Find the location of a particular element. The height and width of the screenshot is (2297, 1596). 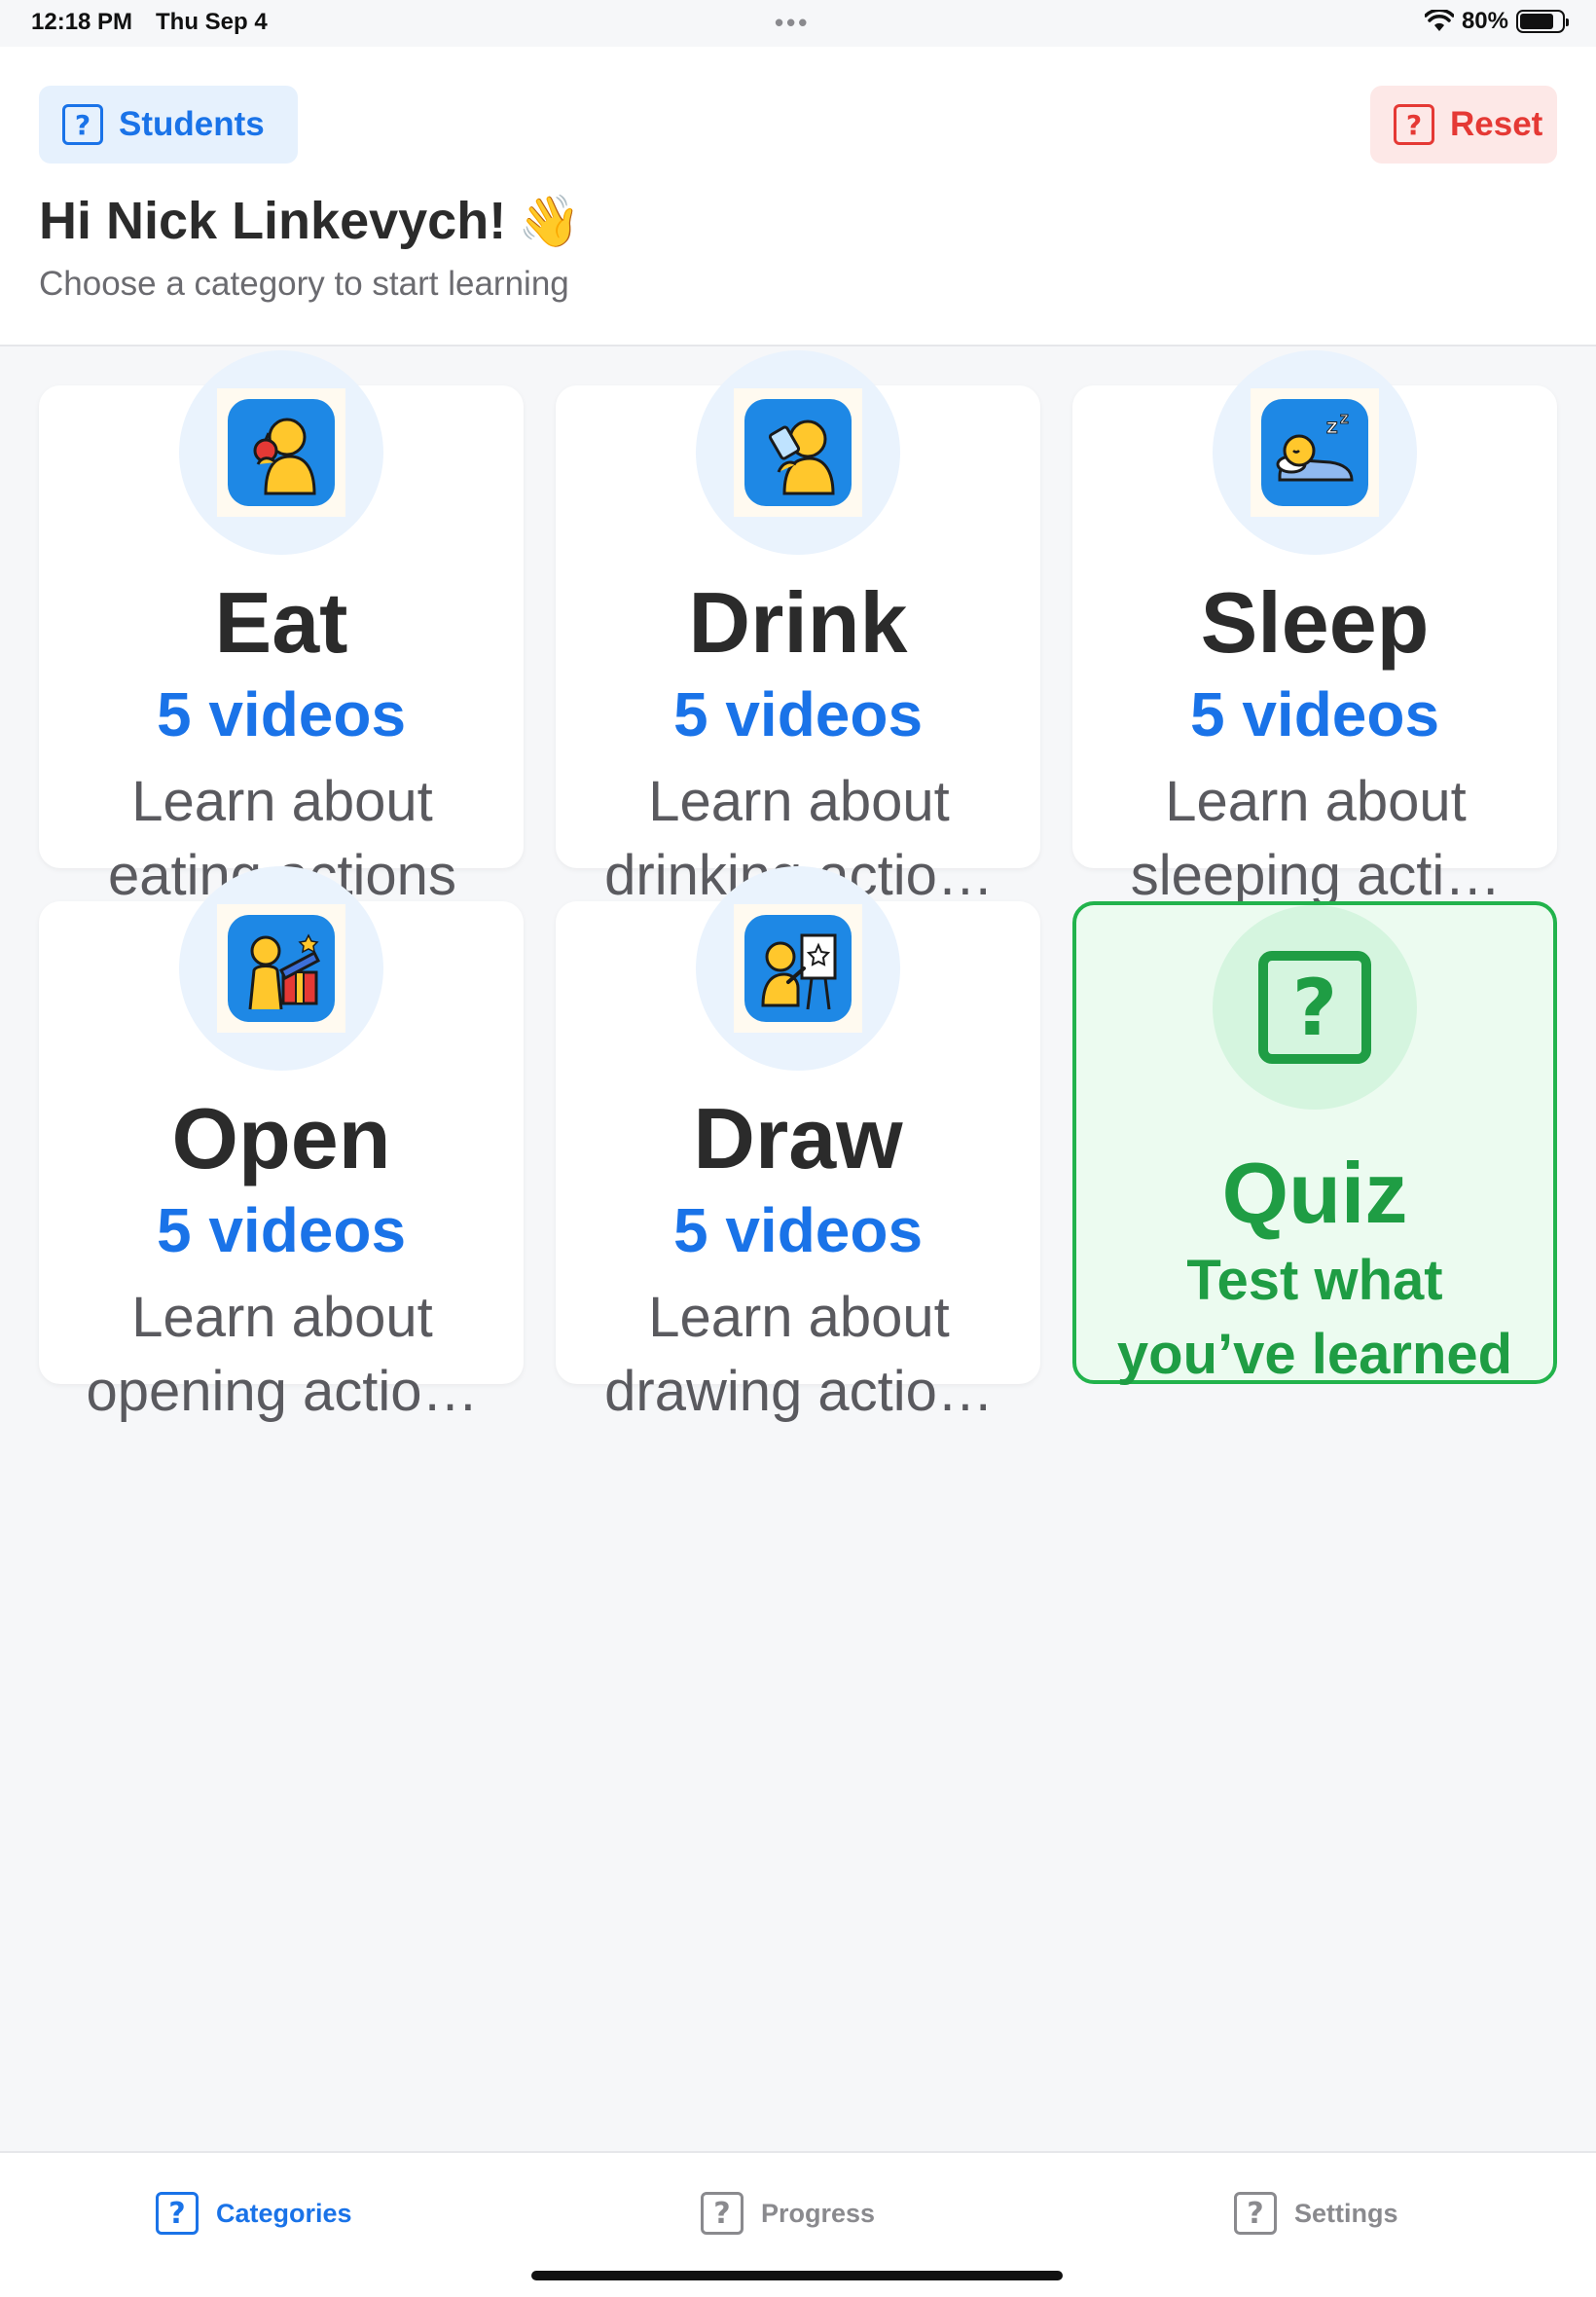

quiz-subtitle: Test what you’ve learned is located at coordinates (1315, 1318).